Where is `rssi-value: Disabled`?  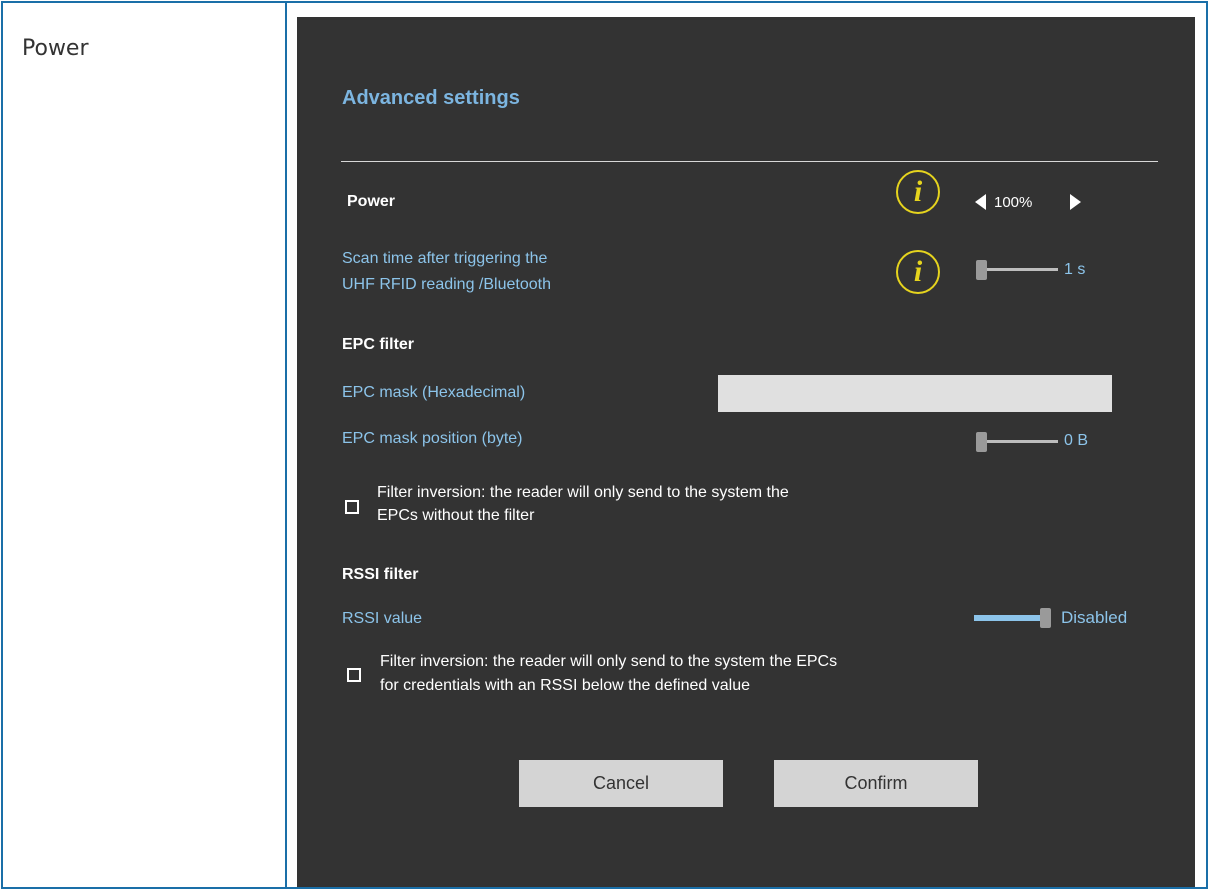 rssi-value: Disabled is located at coordinates (1094, 617).